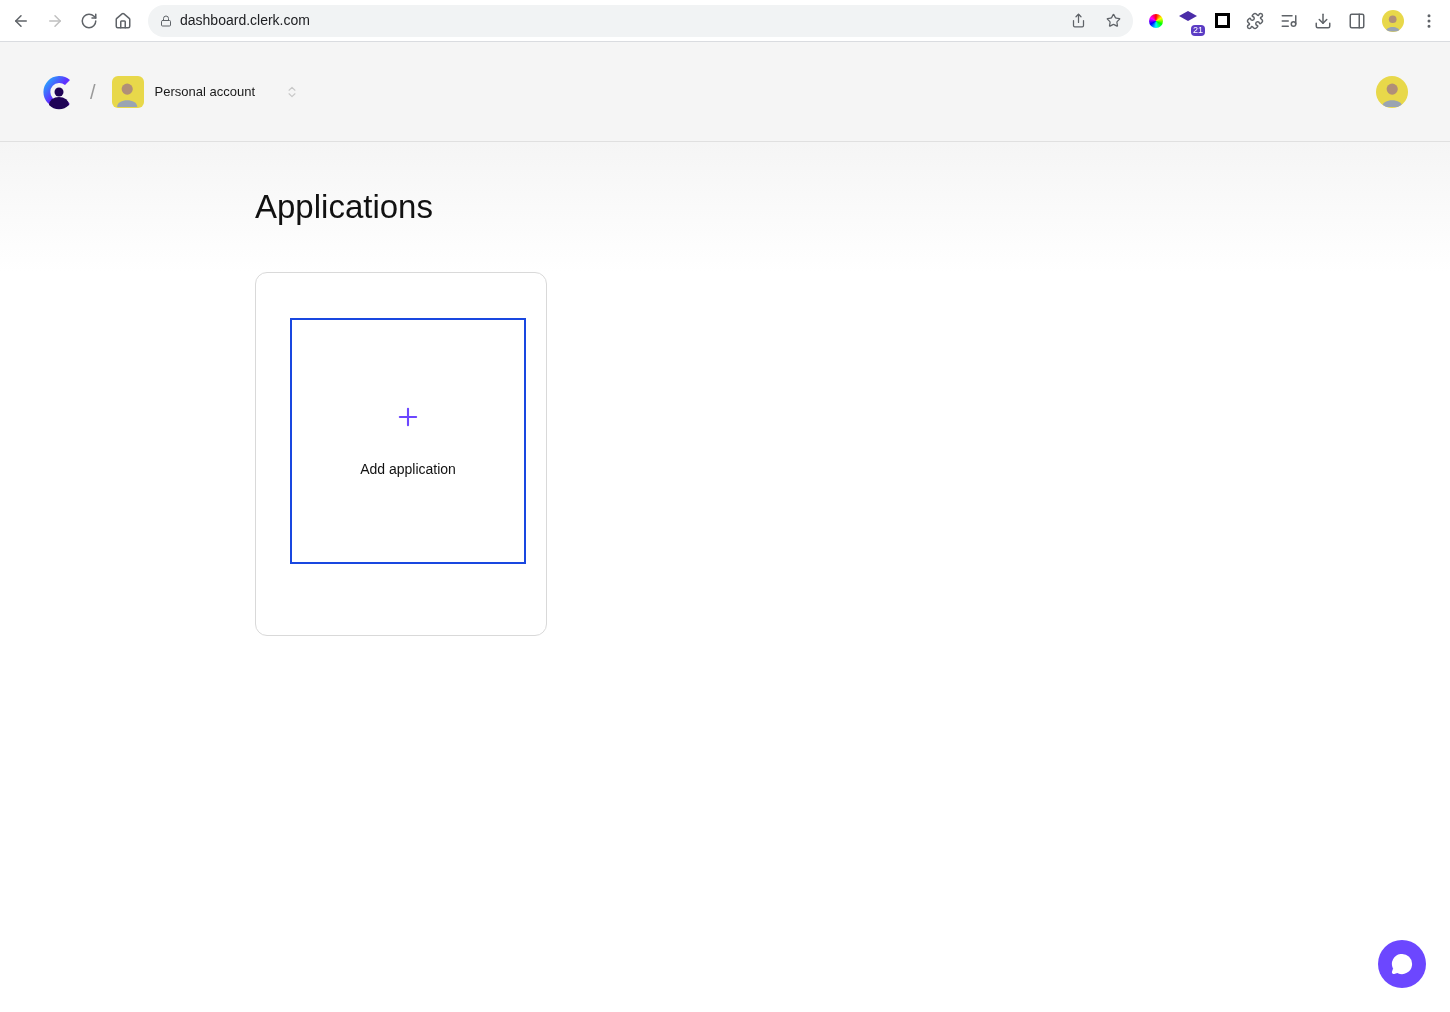  Describe the element at coordinates (1392, 91) in the screenshot. I see `user-avatar` at that location.